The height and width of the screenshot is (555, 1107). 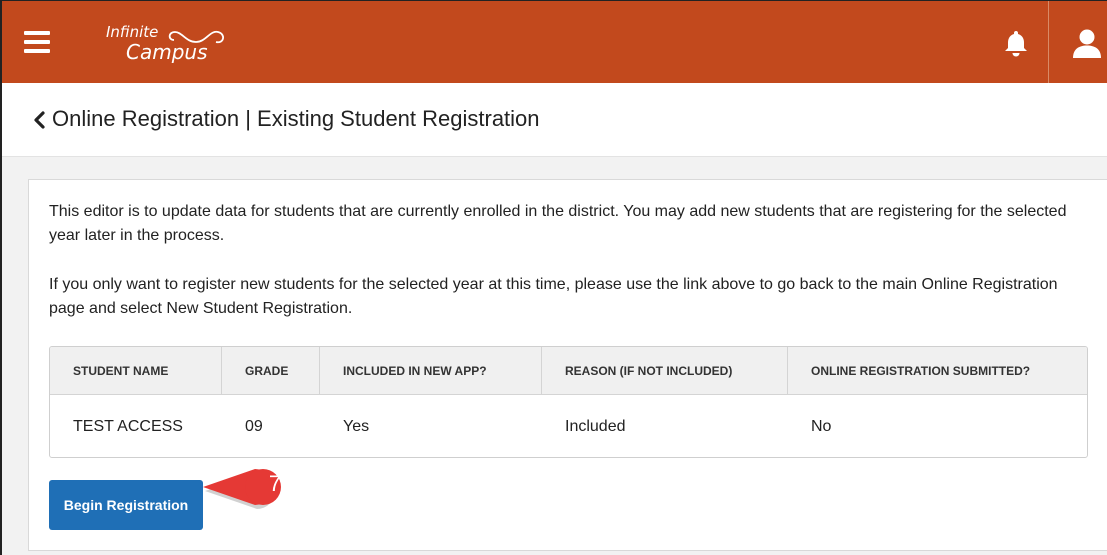 I want to click on hamburger-menu-icon, so click(x=37, y=42).